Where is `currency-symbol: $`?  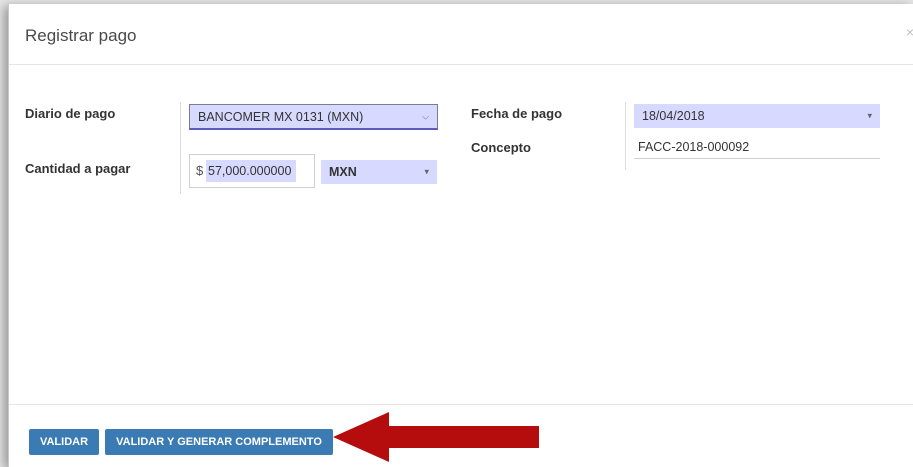
currency-symbol: $ is located at coordinates (200, 170).